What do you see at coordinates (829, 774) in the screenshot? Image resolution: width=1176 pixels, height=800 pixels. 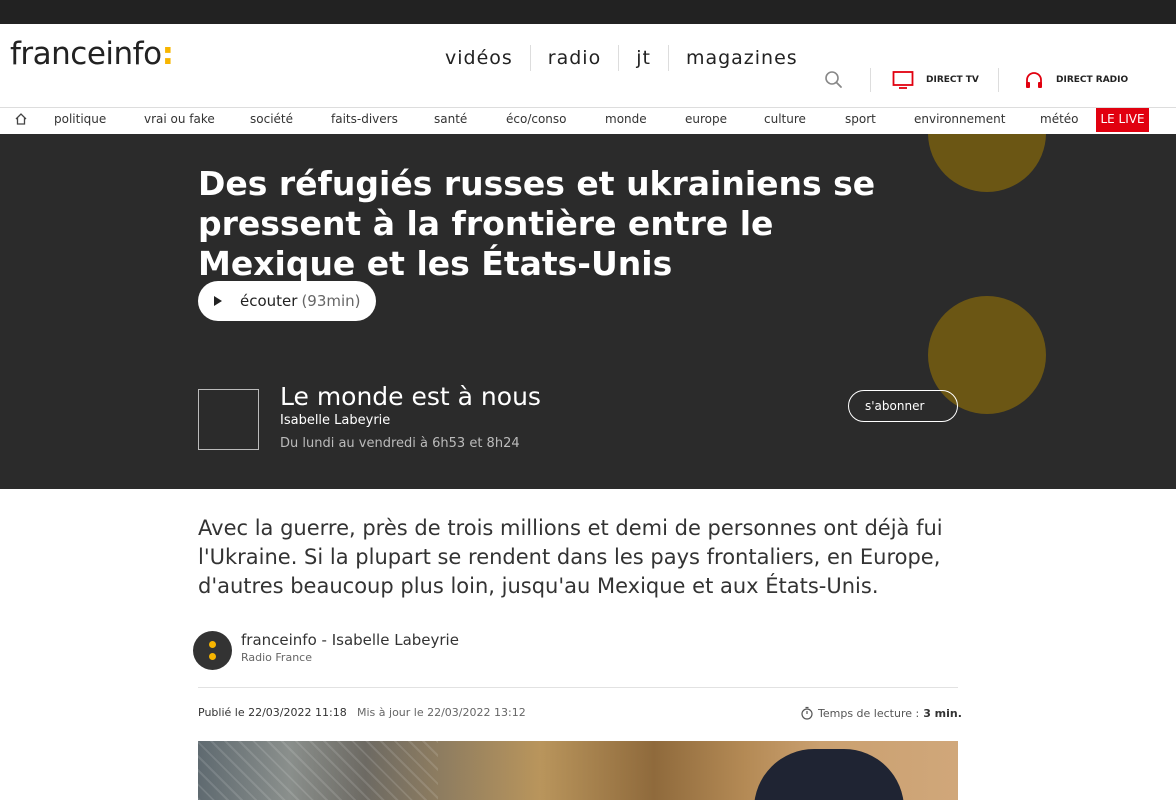 I see `photo-person-cap` at bounding box center [829, 774].